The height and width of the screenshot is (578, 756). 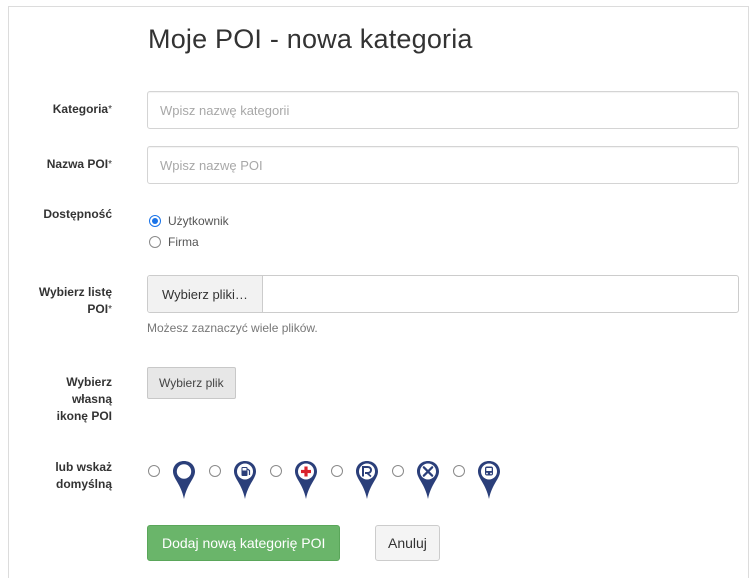 I want to click on radio-icon-medical, so click(x=276, y=471).